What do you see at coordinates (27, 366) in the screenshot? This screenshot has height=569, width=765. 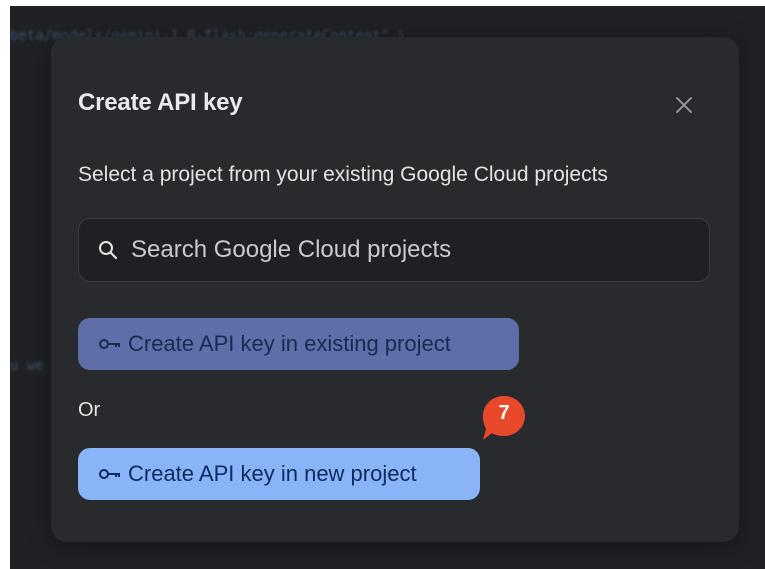 I see `background-code-line: u we` at bounding box center [27, 366].